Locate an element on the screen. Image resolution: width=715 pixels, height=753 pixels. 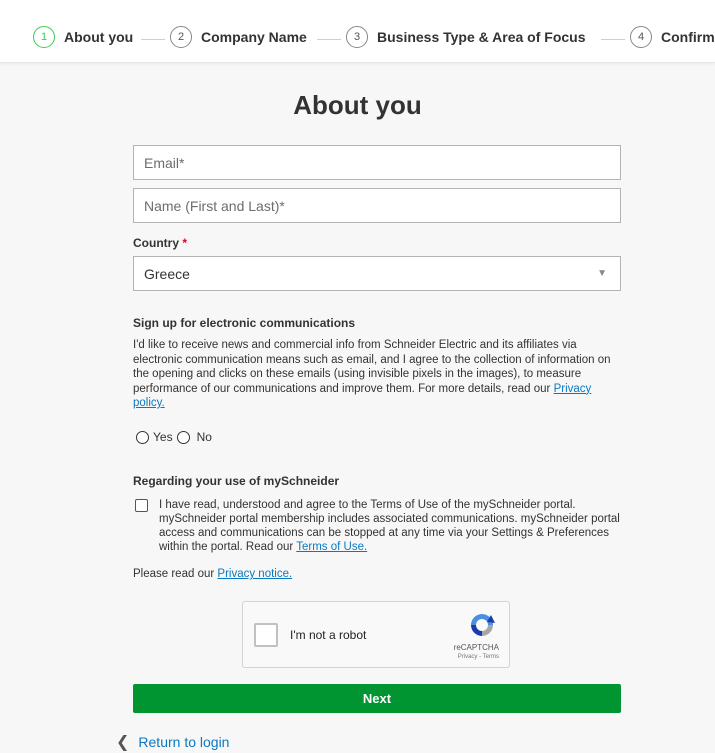
step-company-name: 2 Company Name is located at coordinates (238, 37).